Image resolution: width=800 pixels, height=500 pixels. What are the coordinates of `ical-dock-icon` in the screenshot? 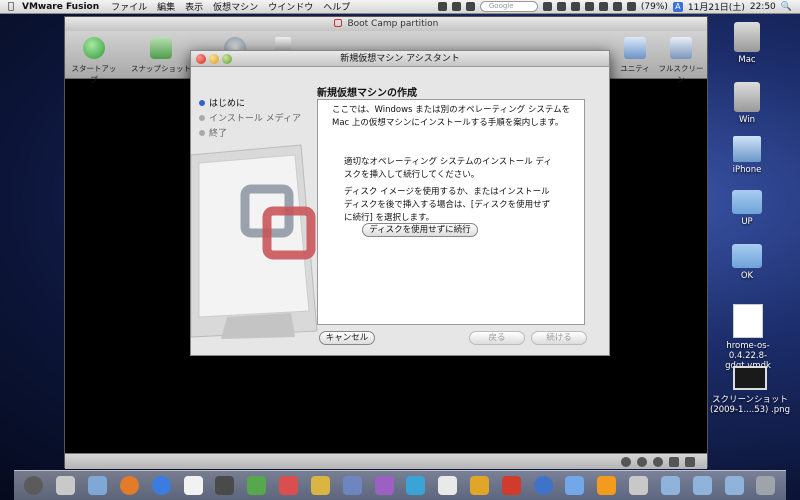 It's located at (193, 485).